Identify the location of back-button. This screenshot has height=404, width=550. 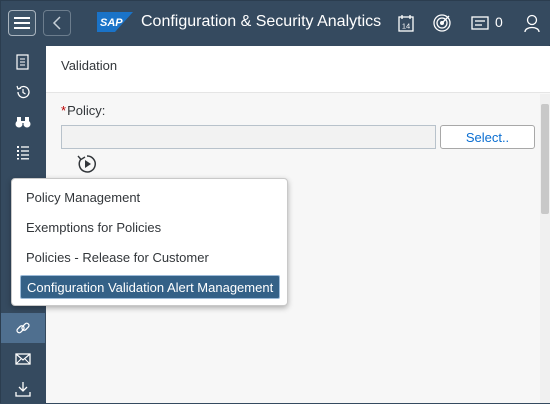
(57, 23).